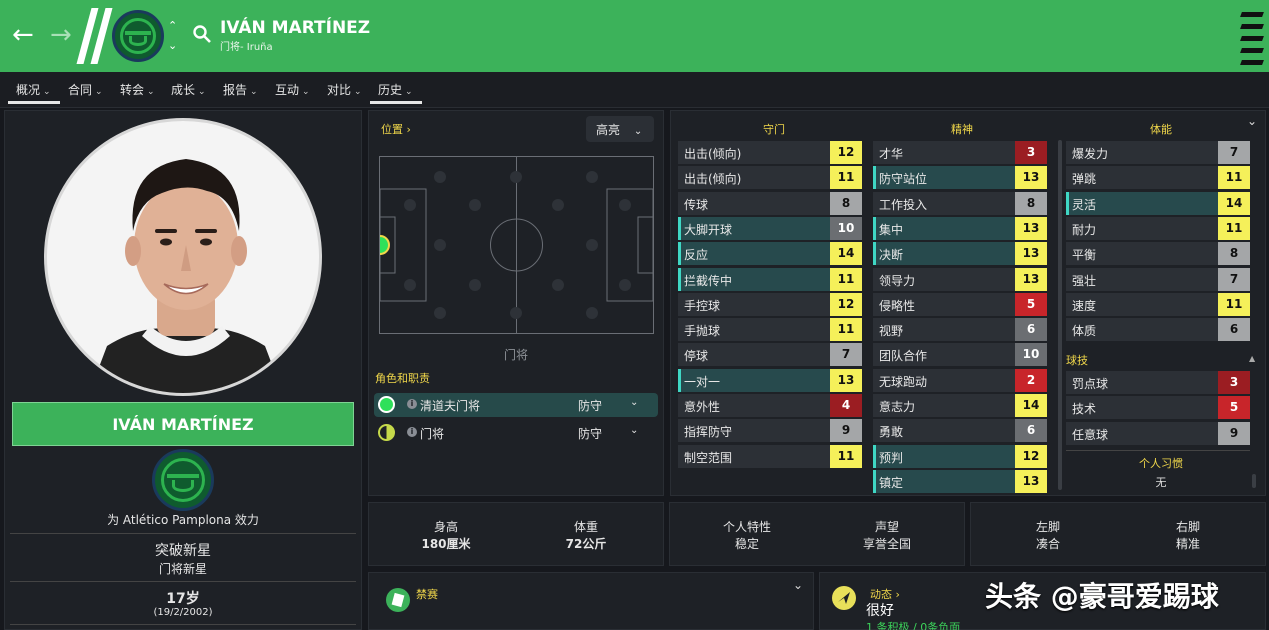  What do you see at coordinates (960, 203) in the screenshot?
I see `attribute-row: 工作投入 8` at bounding box center [960, 203].